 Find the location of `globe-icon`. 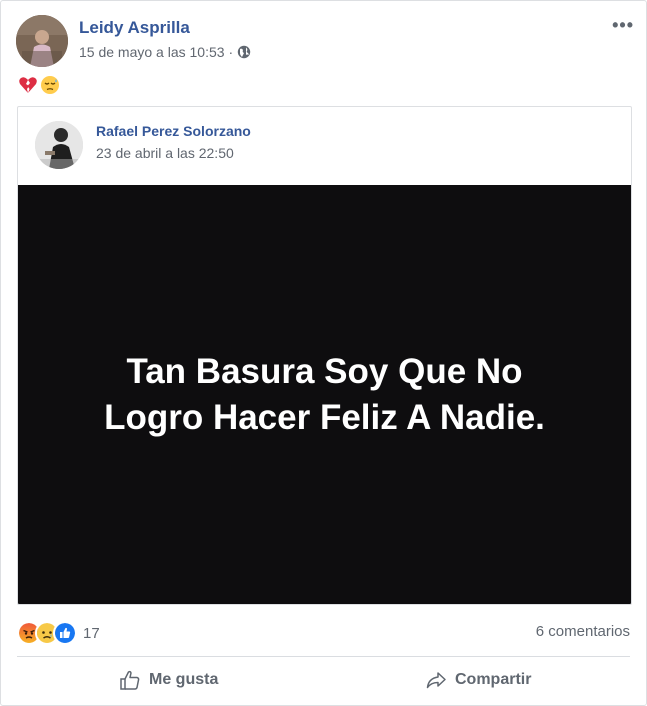

globe-icon is located at coordinates (244, 52).